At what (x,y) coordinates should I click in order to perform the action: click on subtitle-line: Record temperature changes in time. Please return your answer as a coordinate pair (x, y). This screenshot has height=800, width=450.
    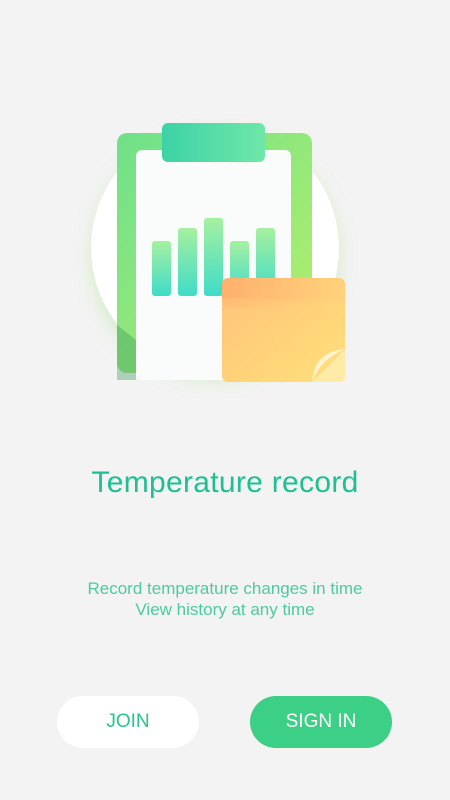
    Looking at the image, I should click on (225, 588).